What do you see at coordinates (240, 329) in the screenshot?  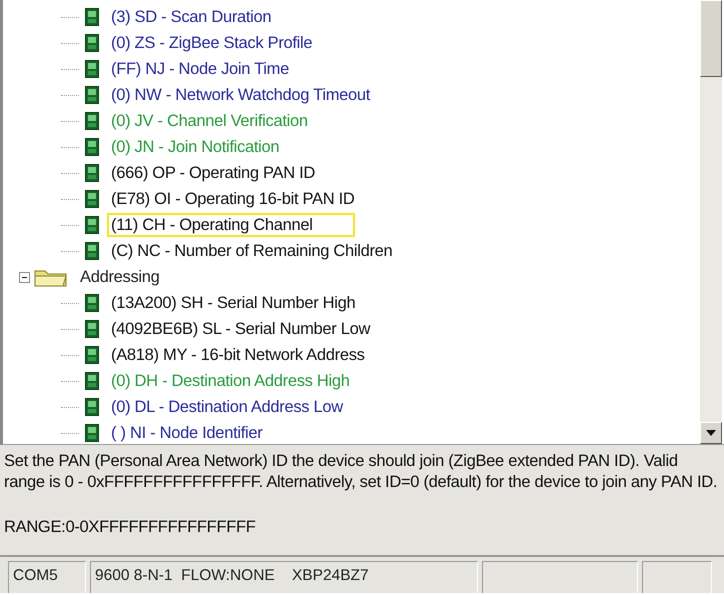 I see `tree-item: (4092BE6B) SL - Serial Number Low` at bounding box center [240, 329].